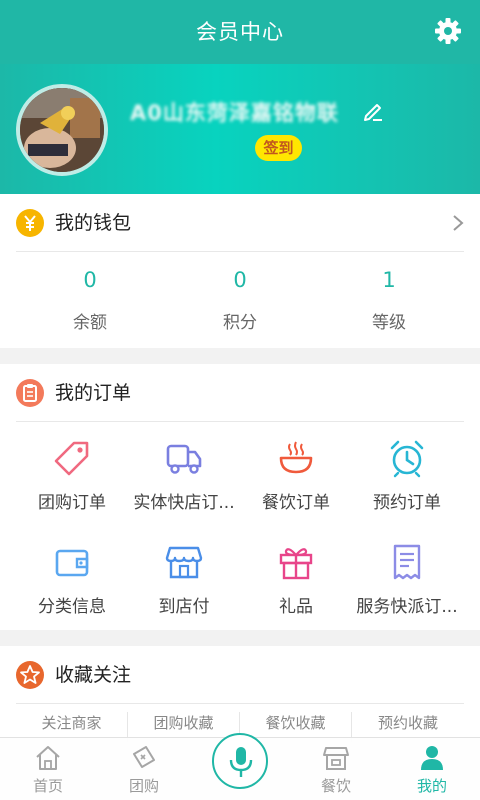 This screenshot has width=480, height=800. I want to click on nav-group-buy: 团购, so click(144, 769).